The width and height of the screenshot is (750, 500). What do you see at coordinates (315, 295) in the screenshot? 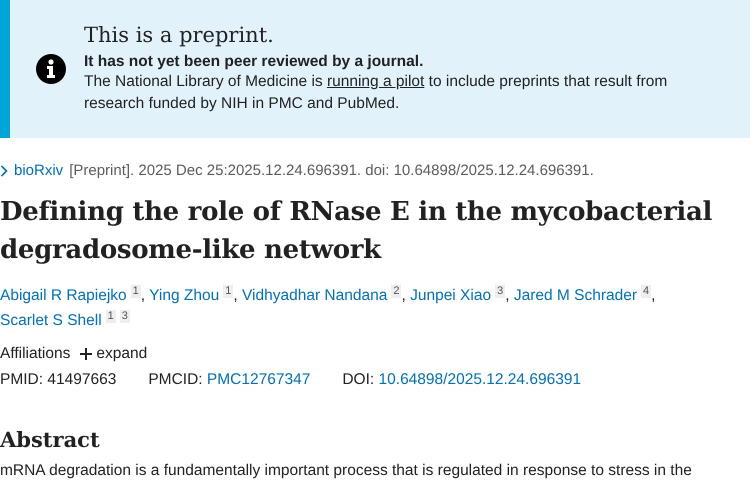
I see `author-link: Vidhyadhar Nandana` at bounding box center [315, 295].